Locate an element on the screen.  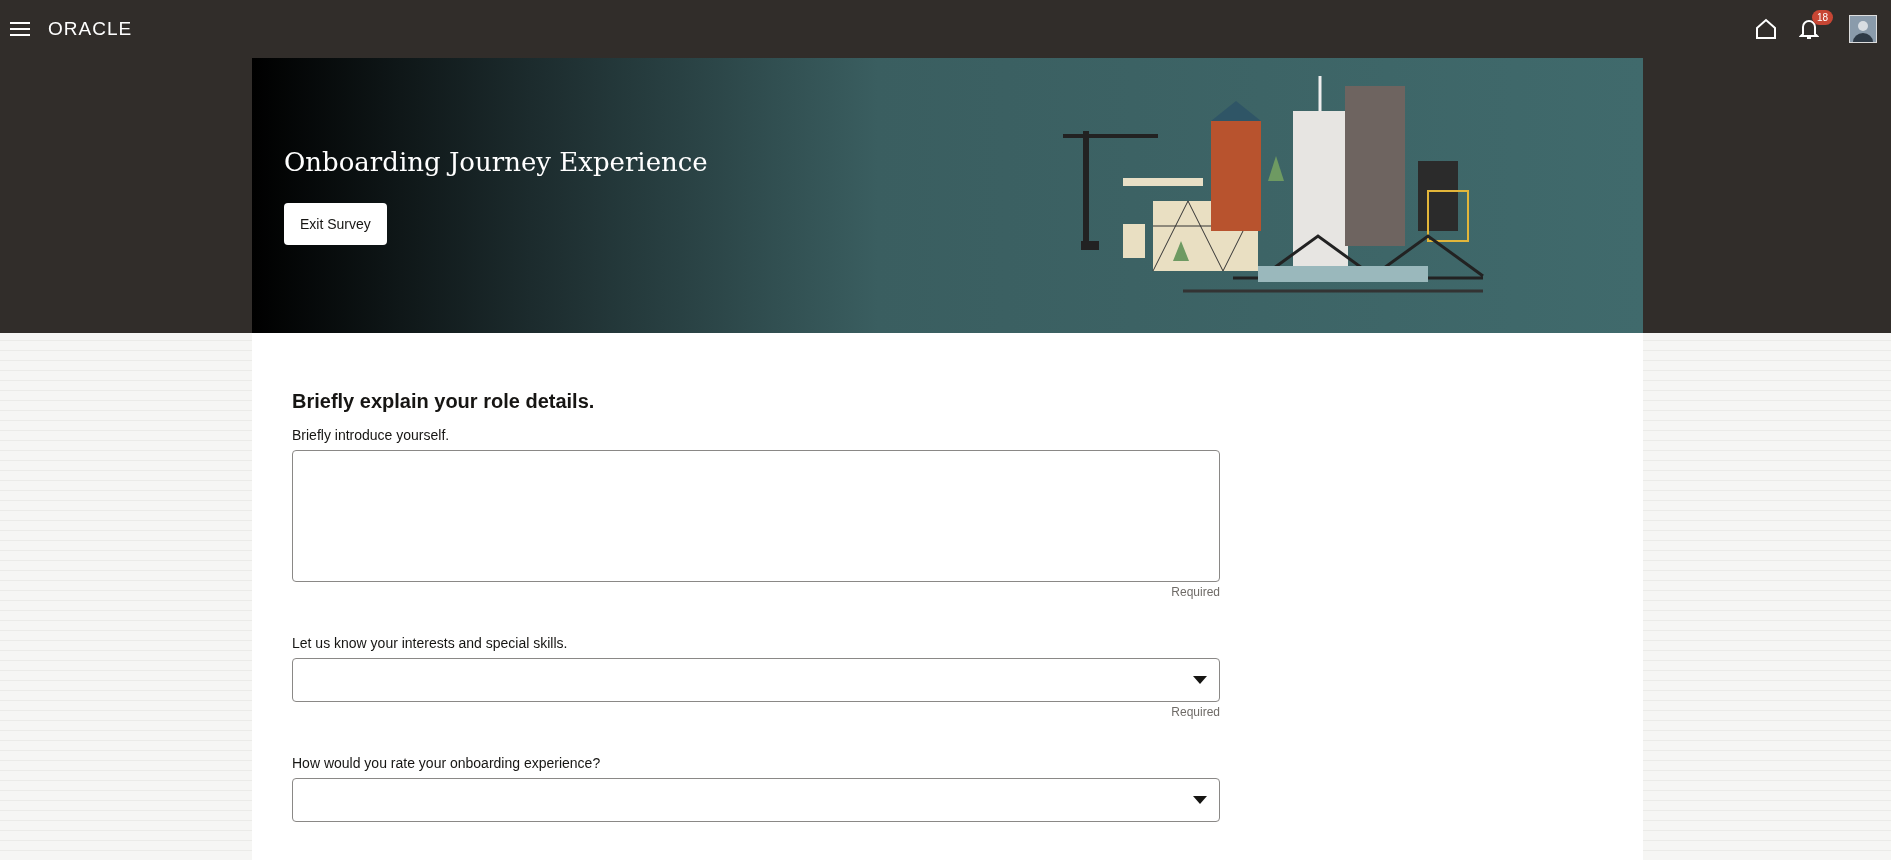
exit-survey-button: Exit Survey is located at coordinates (335, 223).